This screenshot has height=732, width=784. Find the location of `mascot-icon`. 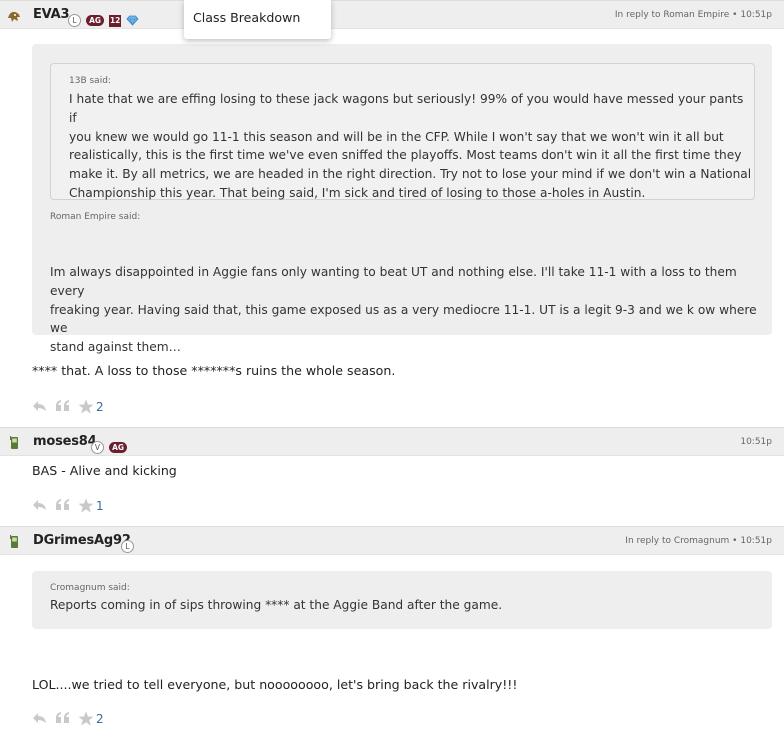

mascot-icon is located at coordinates (14, 16).